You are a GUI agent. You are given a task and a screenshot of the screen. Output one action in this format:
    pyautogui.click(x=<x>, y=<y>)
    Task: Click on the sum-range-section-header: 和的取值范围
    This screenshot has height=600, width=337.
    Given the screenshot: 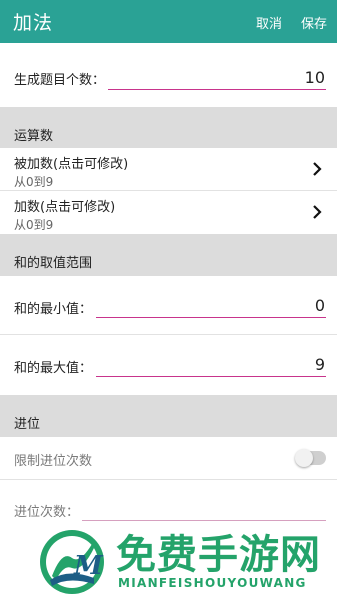 What is the action you would take?
    pyautogui.click(x=168, y=255)
    